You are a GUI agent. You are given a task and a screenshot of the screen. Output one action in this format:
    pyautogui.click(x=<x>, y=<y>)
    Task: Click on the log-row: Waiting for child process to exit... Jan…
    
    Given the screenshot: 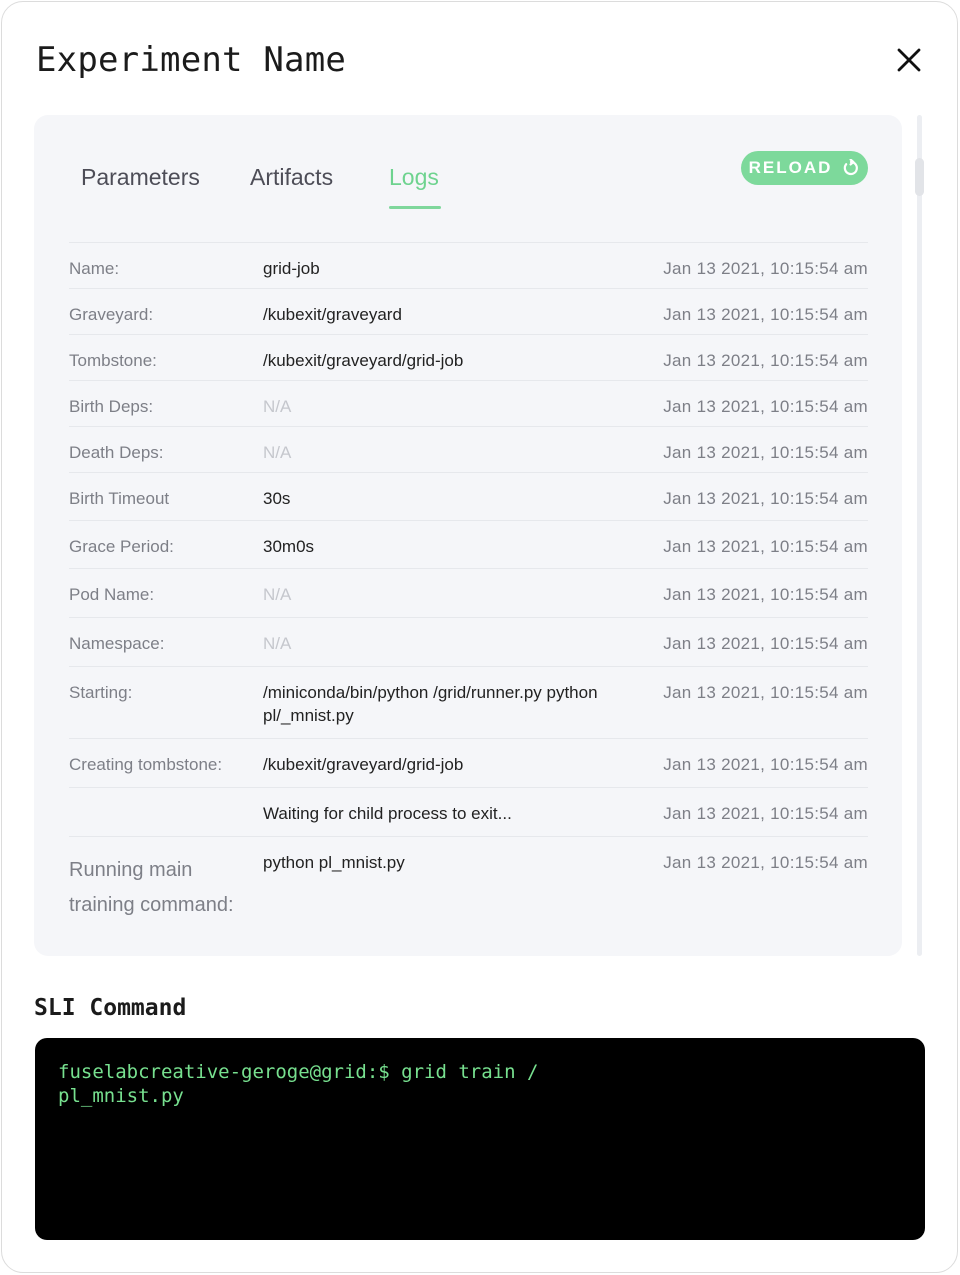 What is the action you would take?
    pyautogui.click(x=468, y=811)
    